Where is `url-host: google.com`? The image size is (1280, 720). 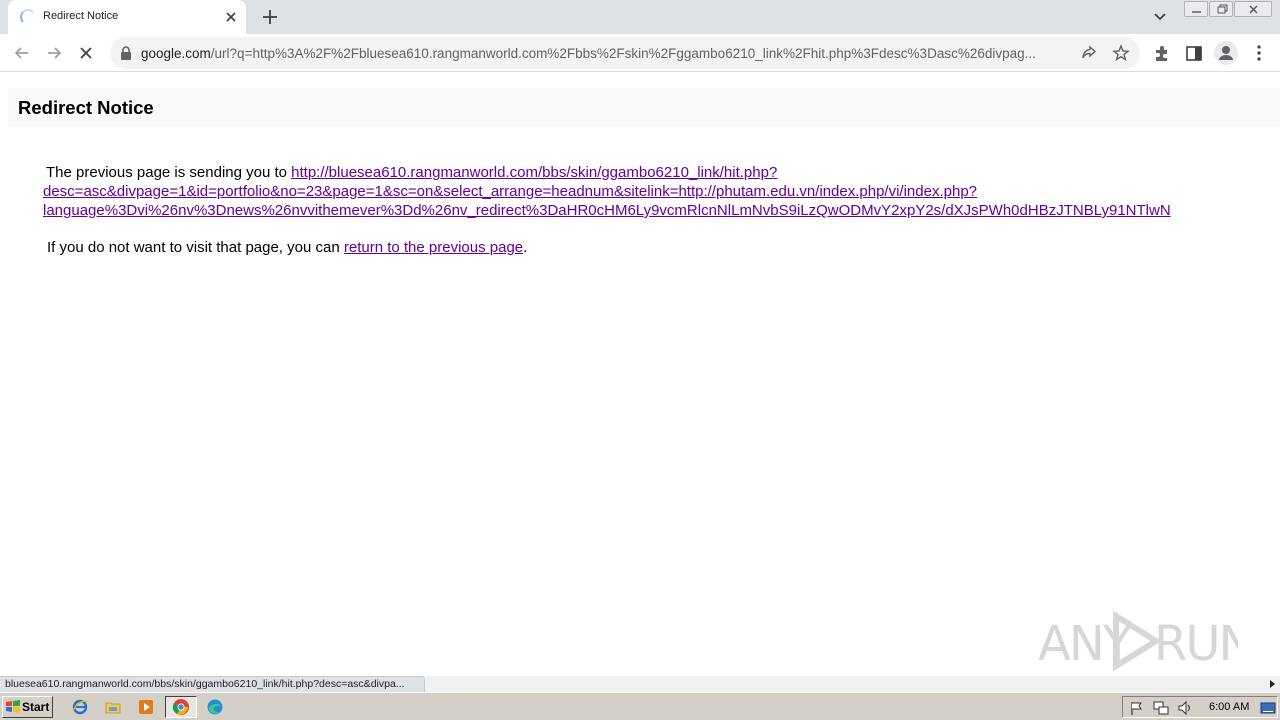 url-host: google.com is located at coordinates (176, 53).